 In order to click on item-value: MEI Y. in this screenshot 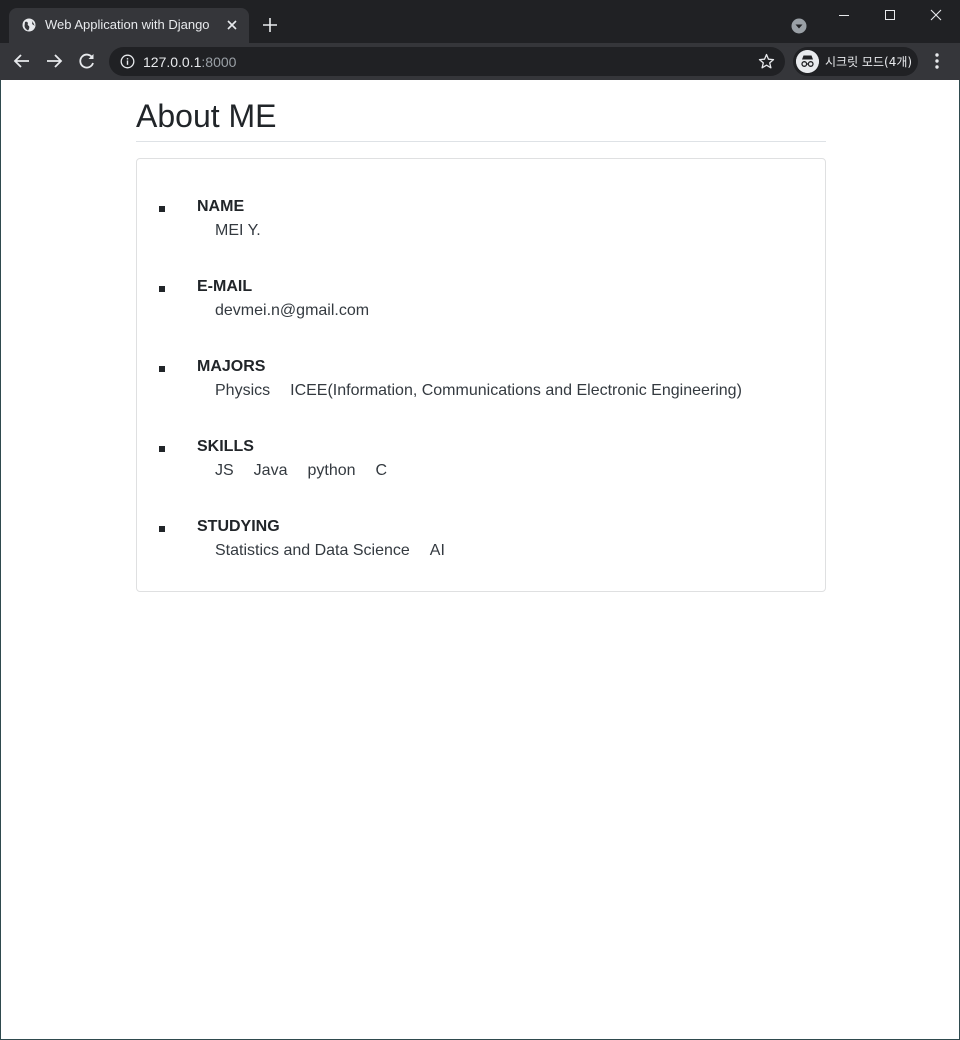, I will do `click(238, 231)`.